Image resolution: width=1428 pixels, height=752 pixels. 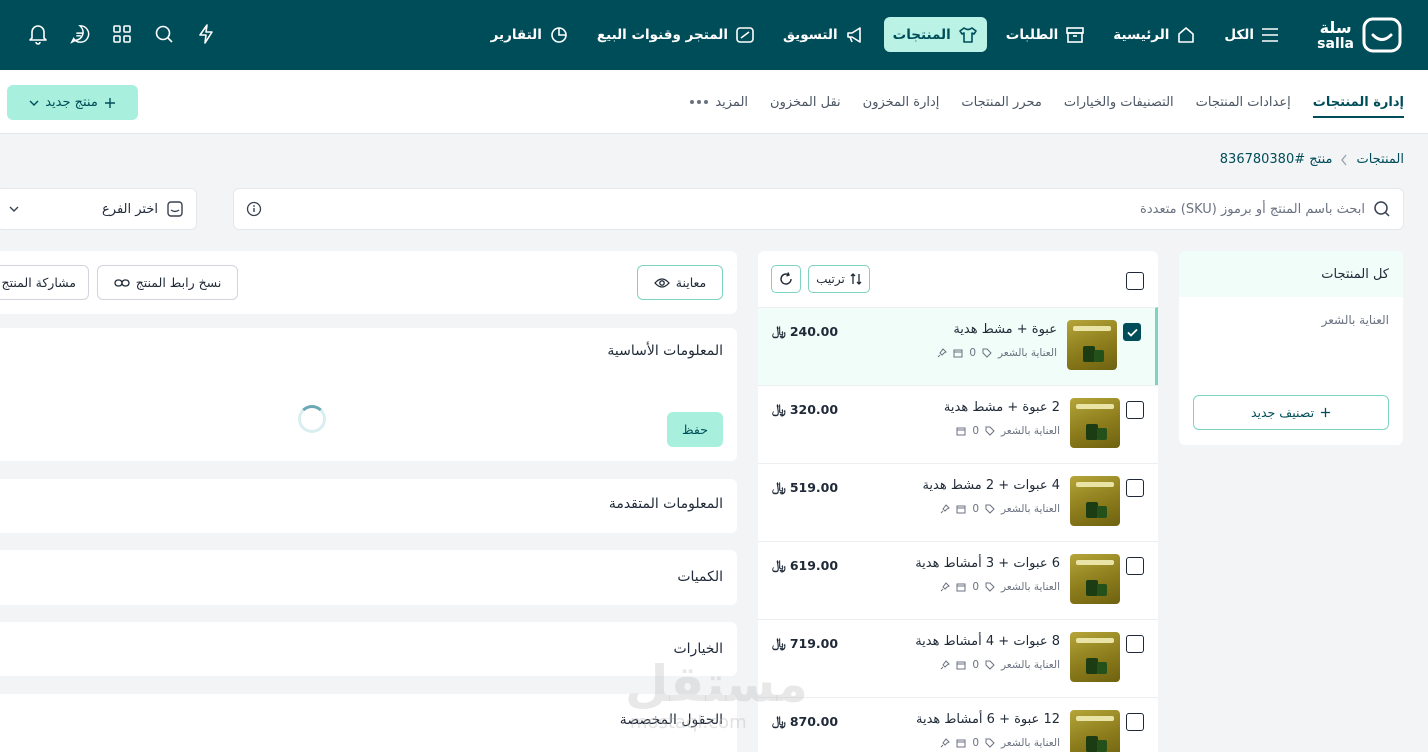 I want to click on tab-product-editor: محرر المنتجات, so click(x=1001, y=102).